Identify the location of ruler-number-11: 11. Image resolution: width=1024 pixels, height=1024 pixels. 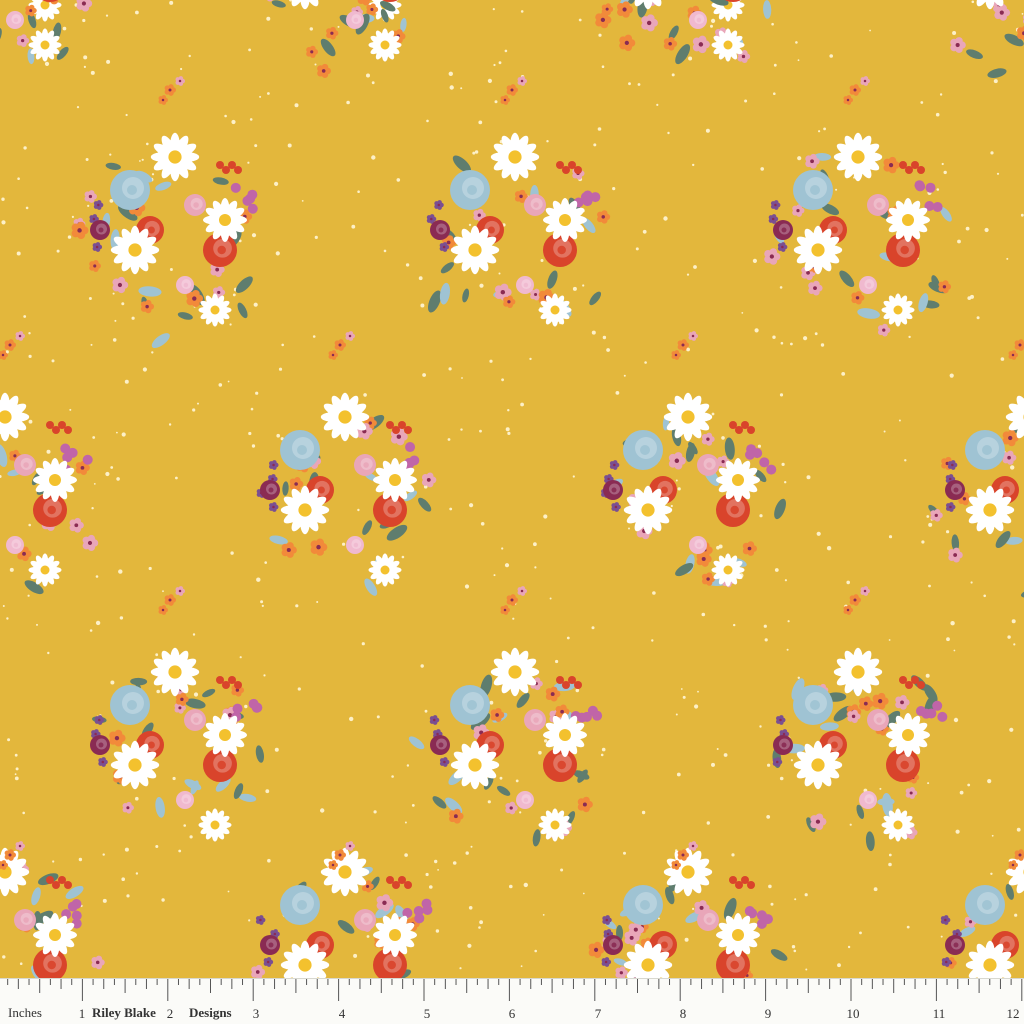
(939, 1013).